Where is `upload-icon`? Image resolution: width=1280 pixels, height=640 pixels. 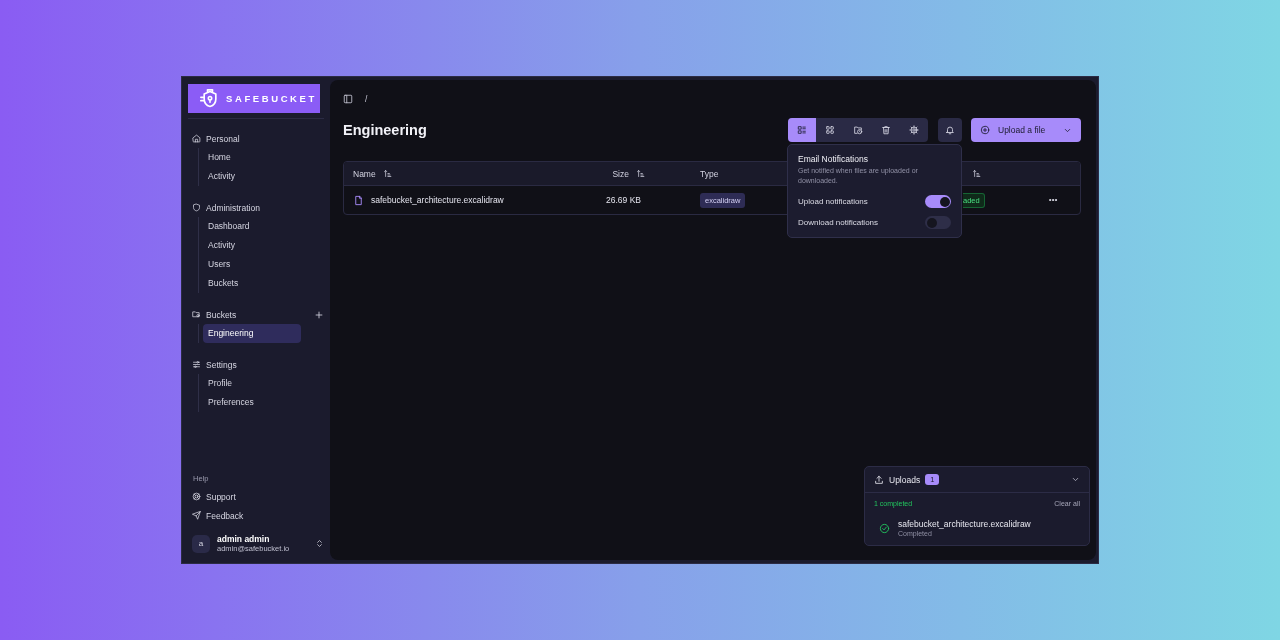 upload-icon is located at coordinates (879, 479).